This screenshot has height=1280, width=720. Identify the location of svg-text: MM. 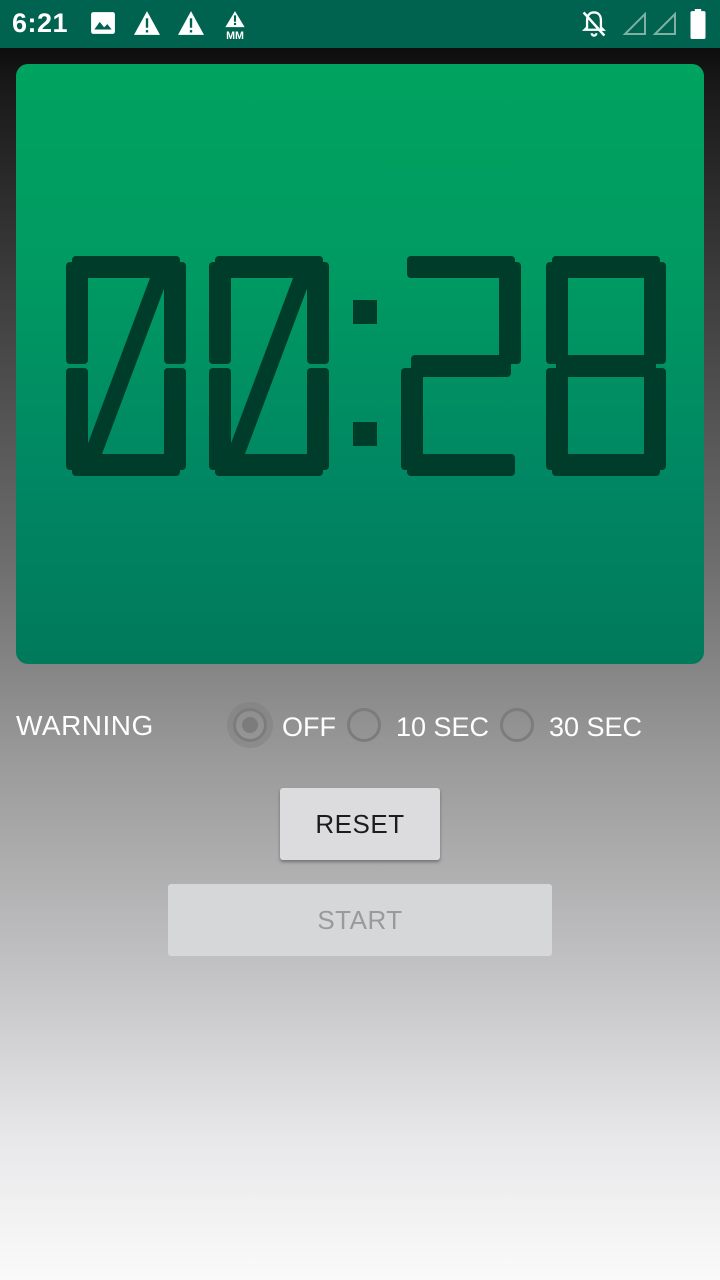
(235, 35).